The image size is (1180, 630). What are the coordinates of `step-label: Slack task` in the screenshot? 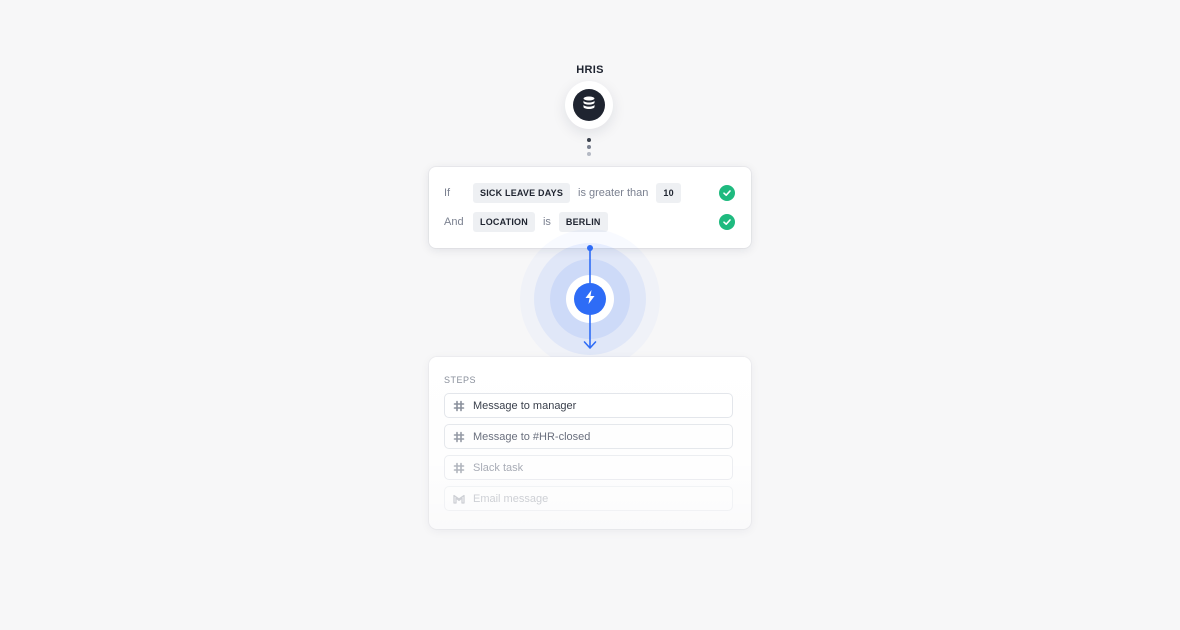 It's located at (498, 467).